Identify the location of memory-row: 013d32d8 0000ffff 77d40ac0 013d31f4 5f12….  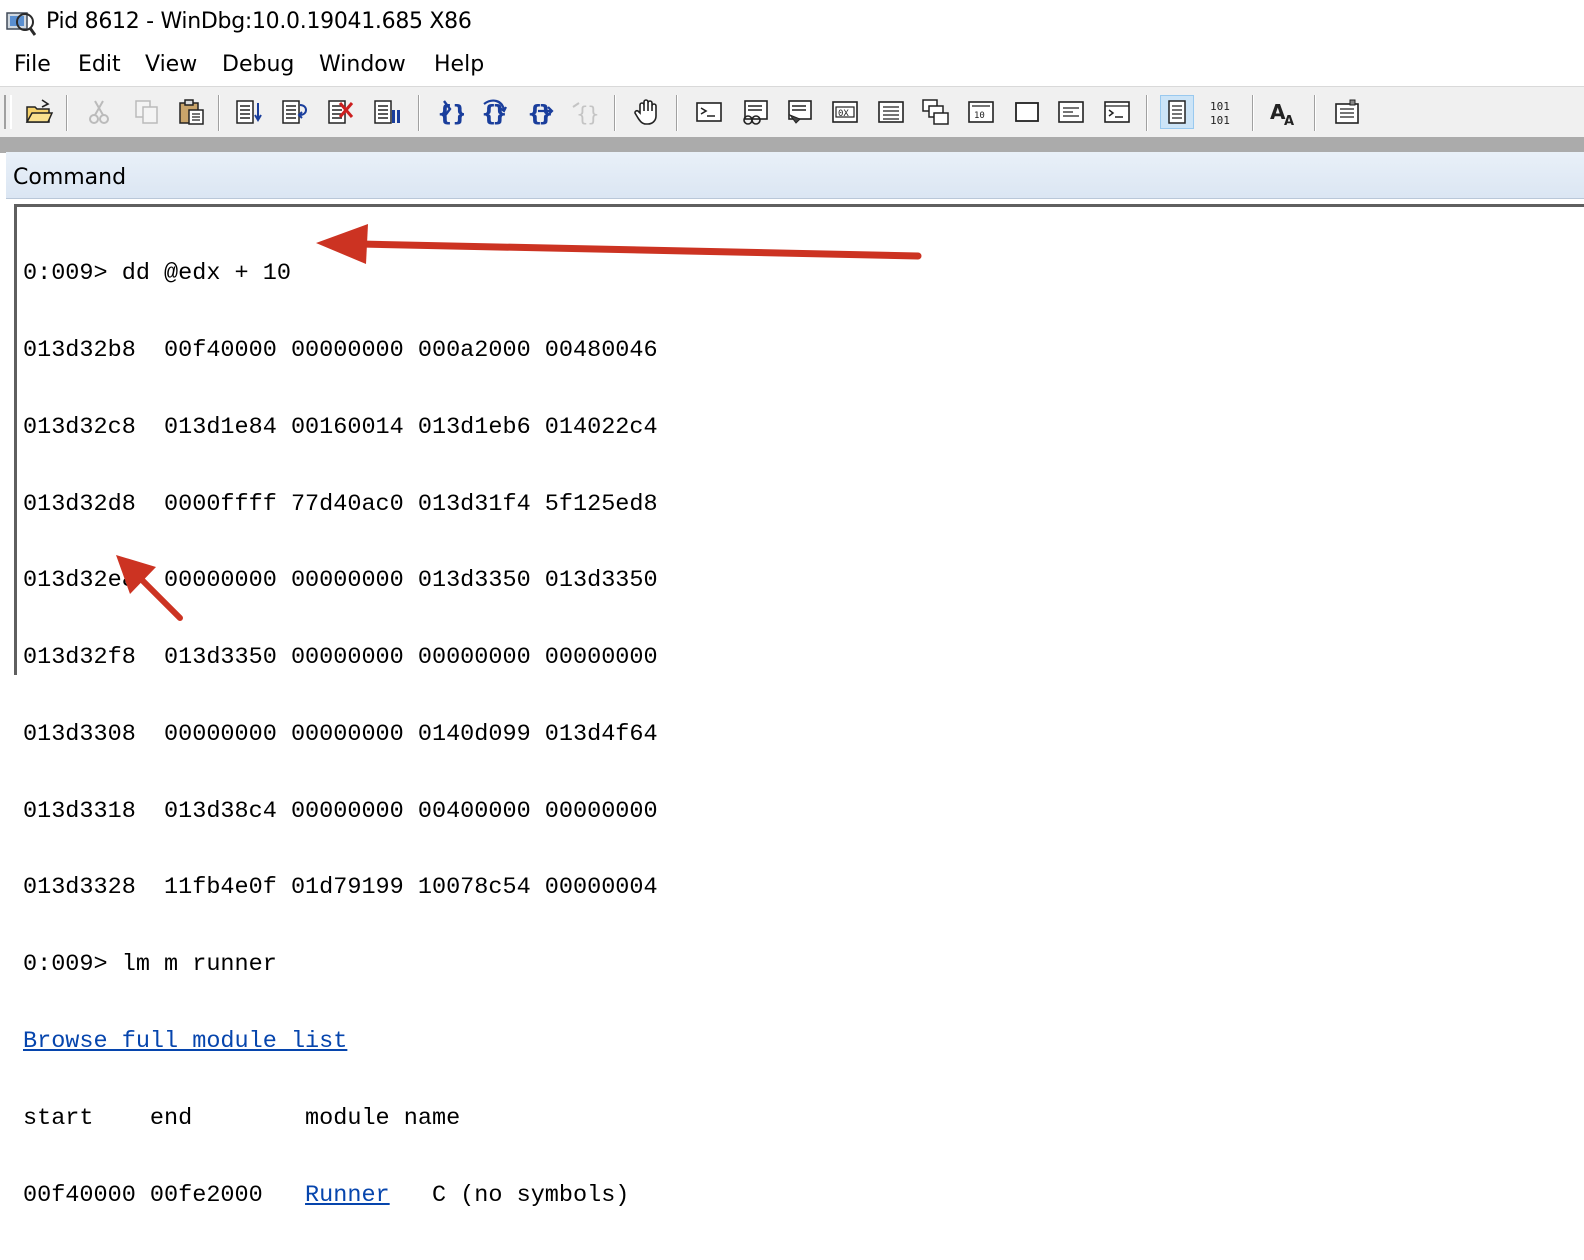
(340, 504).